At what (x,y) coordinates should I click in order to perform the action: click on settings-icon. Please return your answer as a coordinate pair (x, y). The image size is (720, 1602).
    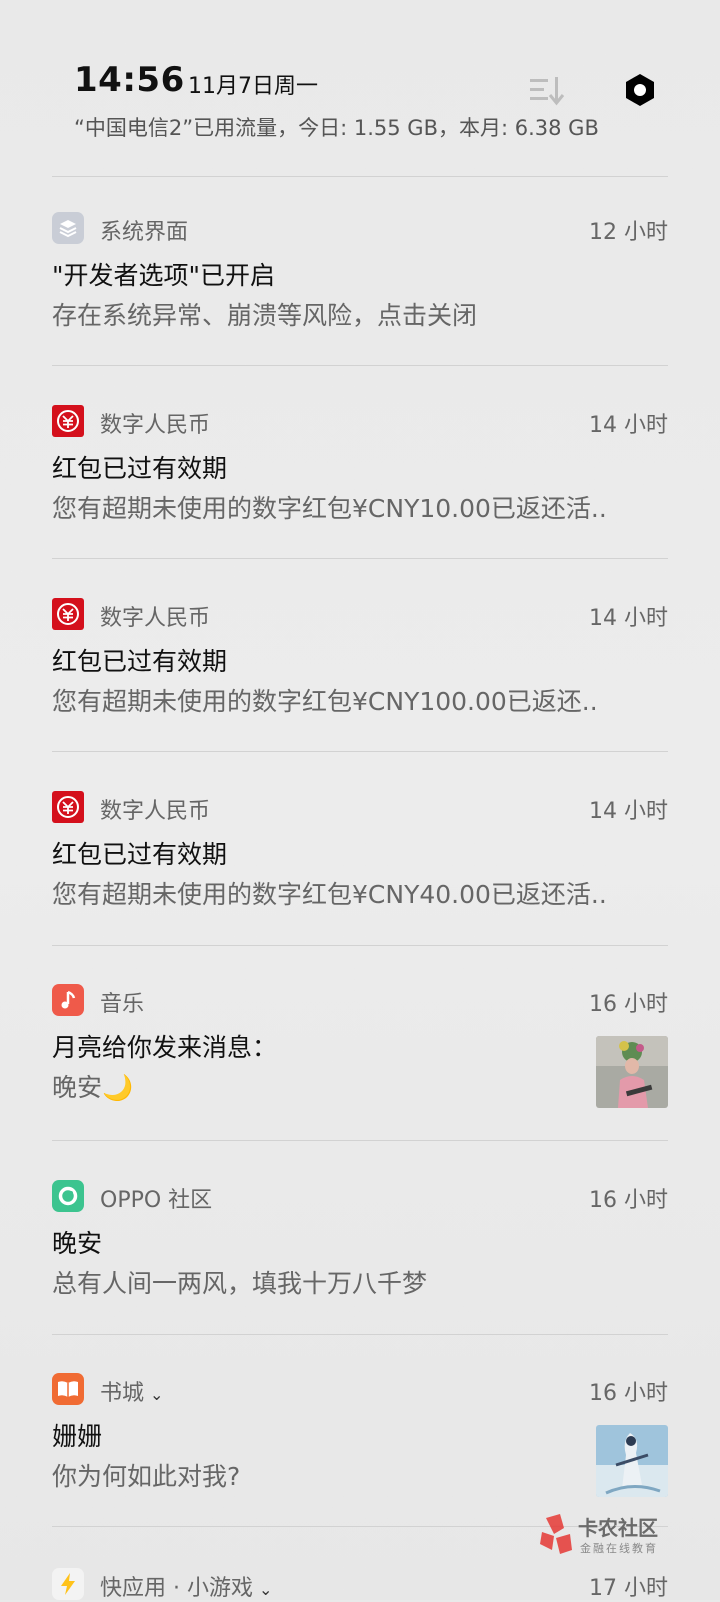
    Looking at the image, I should click on (640, 90).